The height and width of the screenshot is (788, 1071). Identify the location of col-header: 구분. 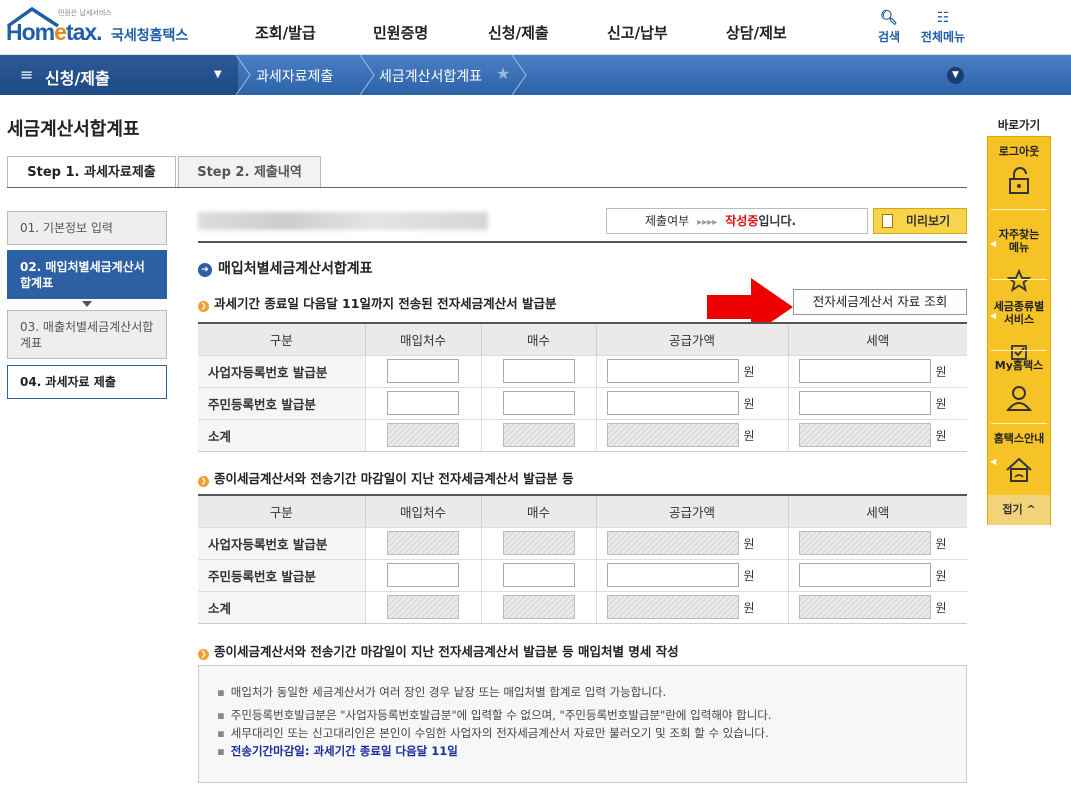
(281, 338).